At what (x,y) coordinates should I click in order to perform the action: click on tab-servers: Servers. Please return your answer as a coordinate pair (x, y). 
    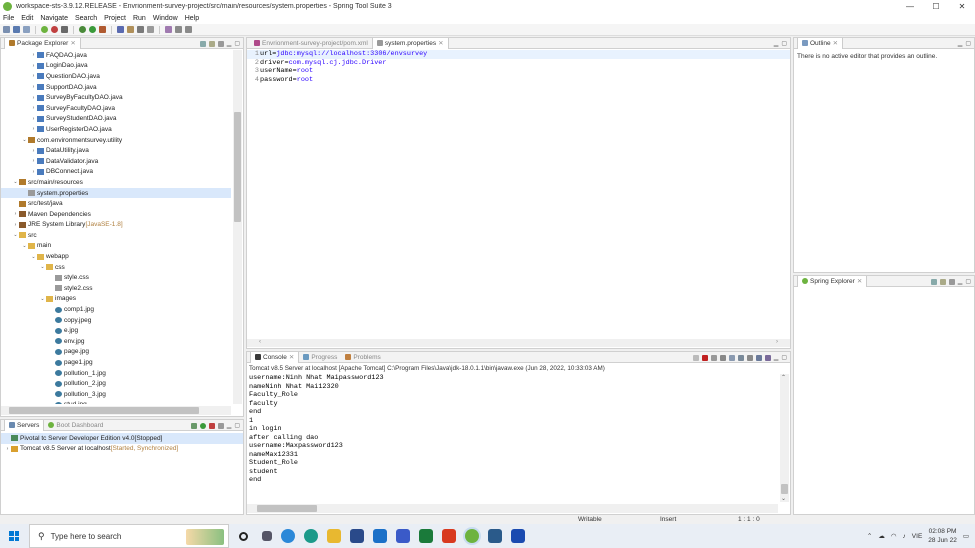
    Looking at the image, I should click on (24, 425).